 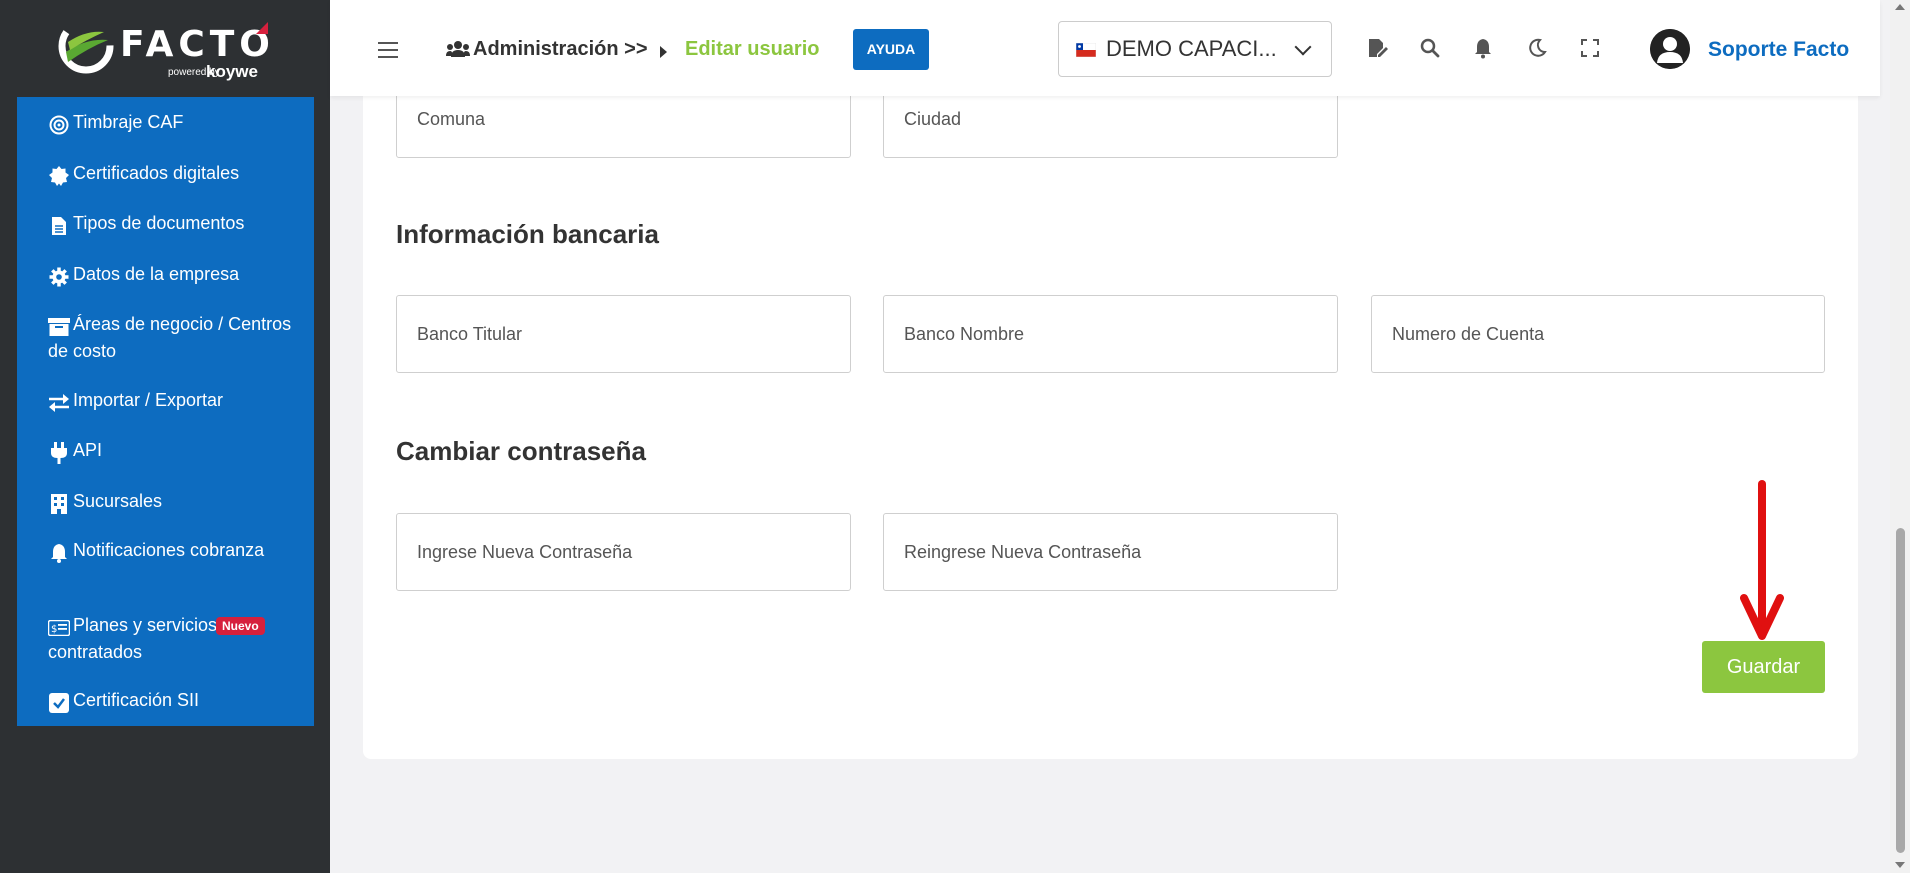 I want to click on breadcrumb-current: Editar usuario, so click(x=752, y=49).